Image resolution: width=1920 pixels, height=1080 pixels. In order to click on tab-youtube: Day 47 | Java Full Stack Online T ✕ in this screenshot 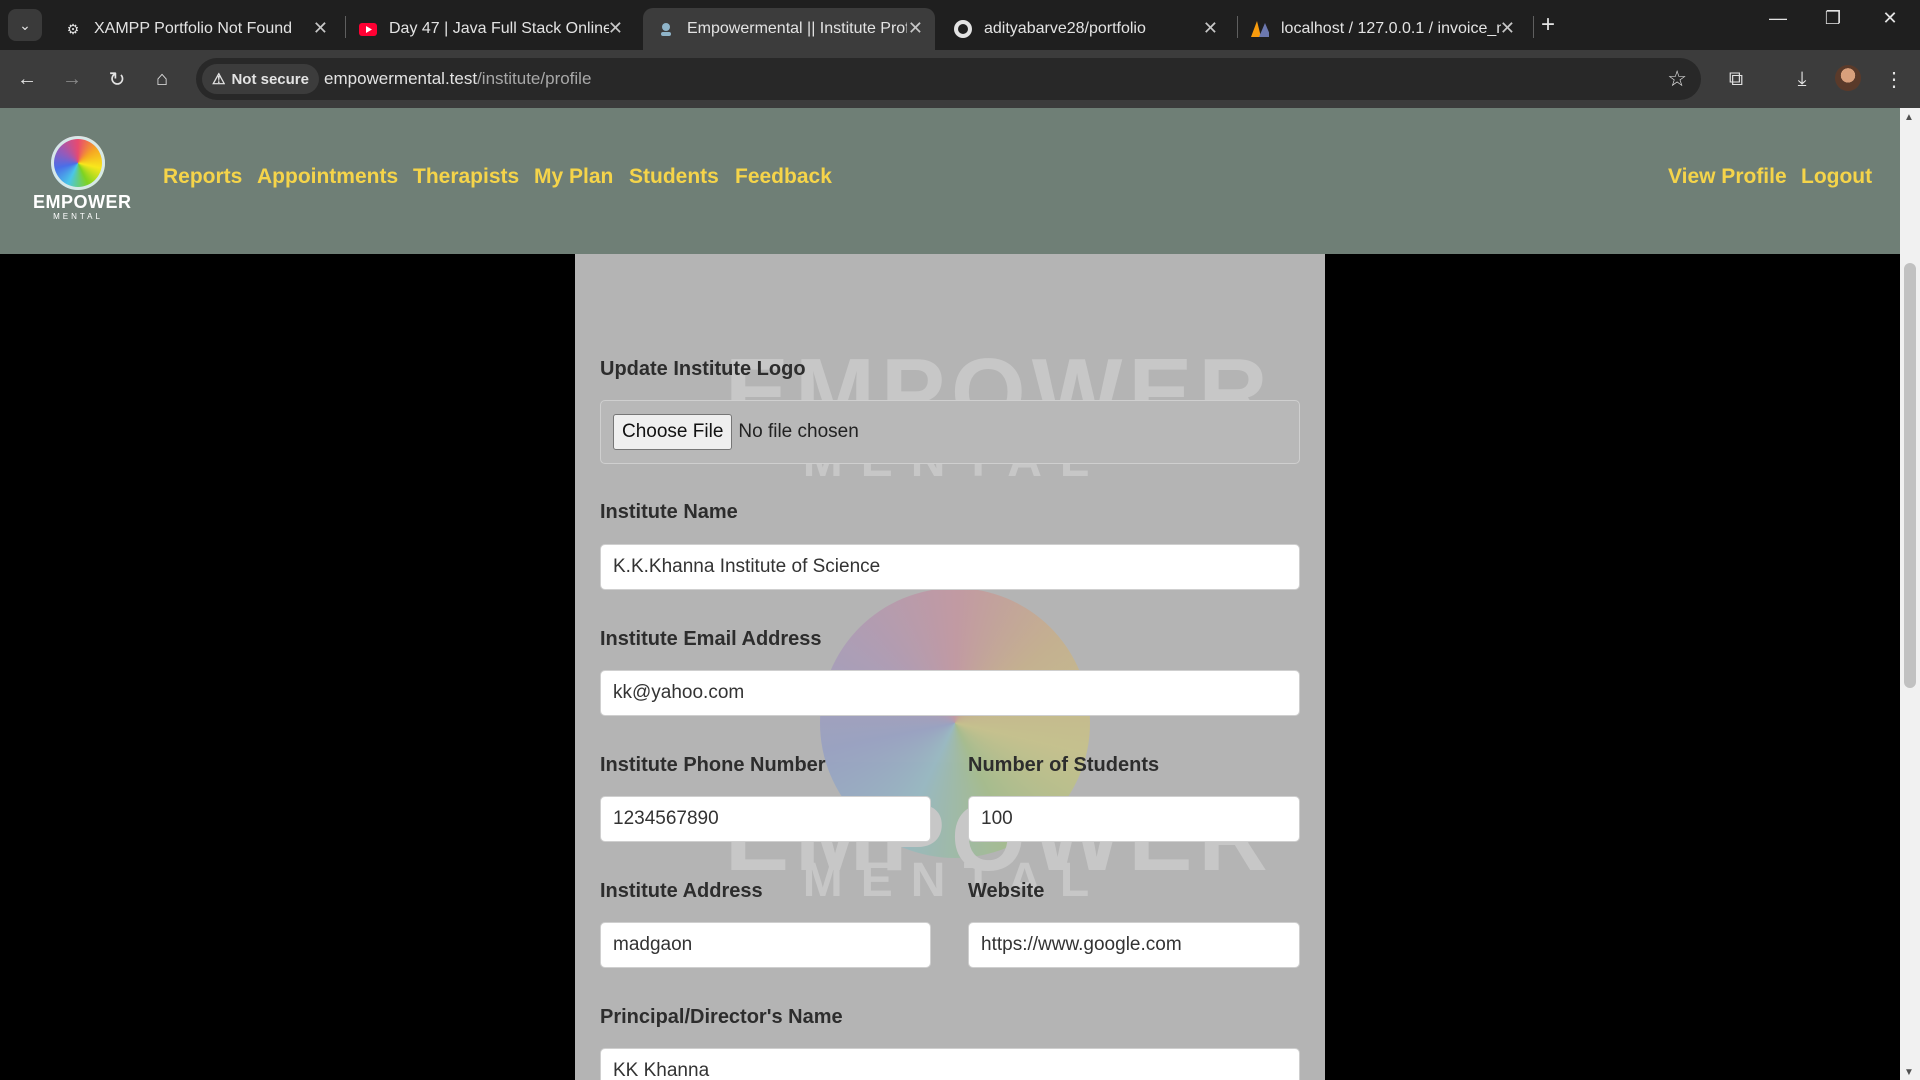, I will do `click(490, 29)`.